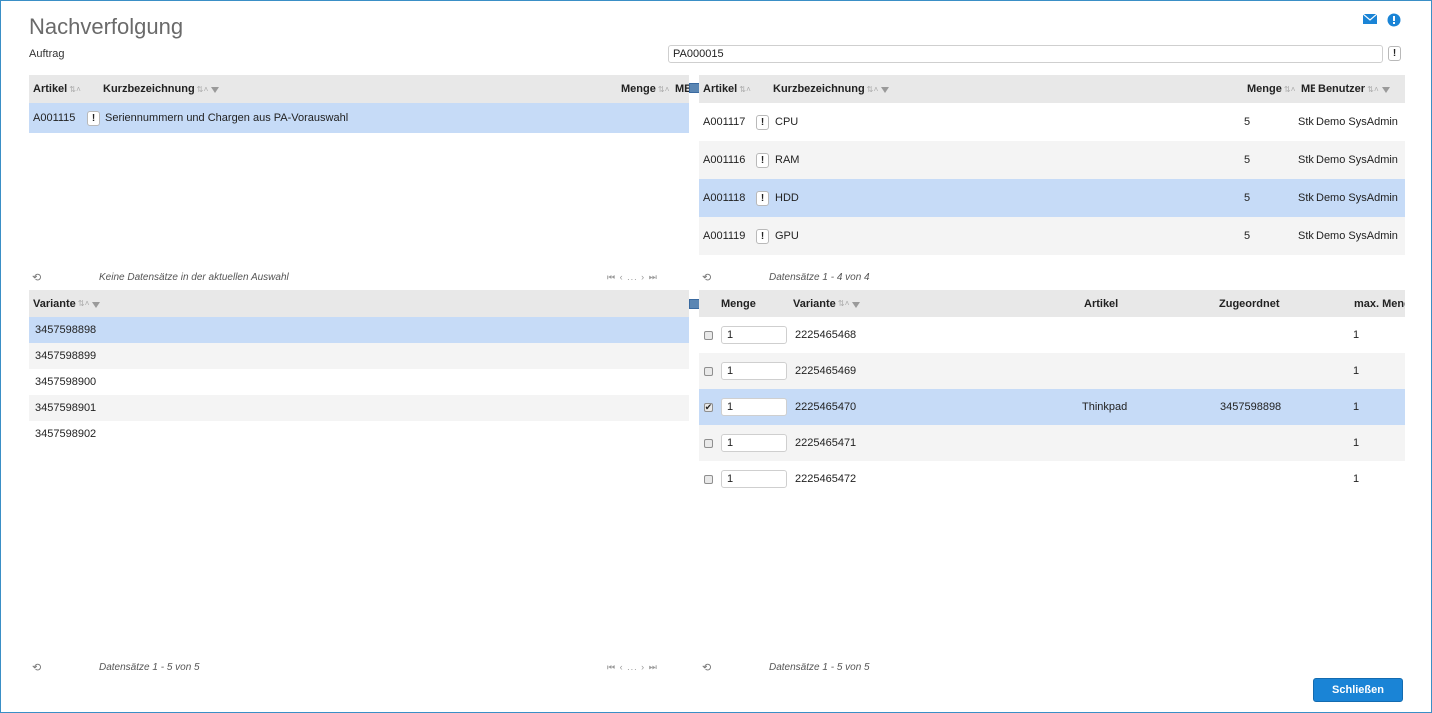 This screenshot has height=713, width=1432. Describe the element at coordinates (359, 303) in the screenshot. I see `variant-grid-header: Variante ⇅ ˄` at that location.